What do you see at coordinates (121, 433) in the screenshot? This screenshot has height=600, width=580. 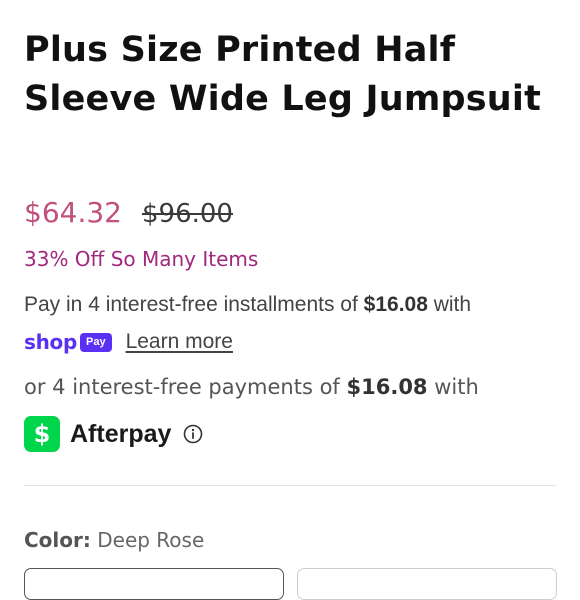 I see `afterpay-name: Afterpay` at bounding box center [121, 433].